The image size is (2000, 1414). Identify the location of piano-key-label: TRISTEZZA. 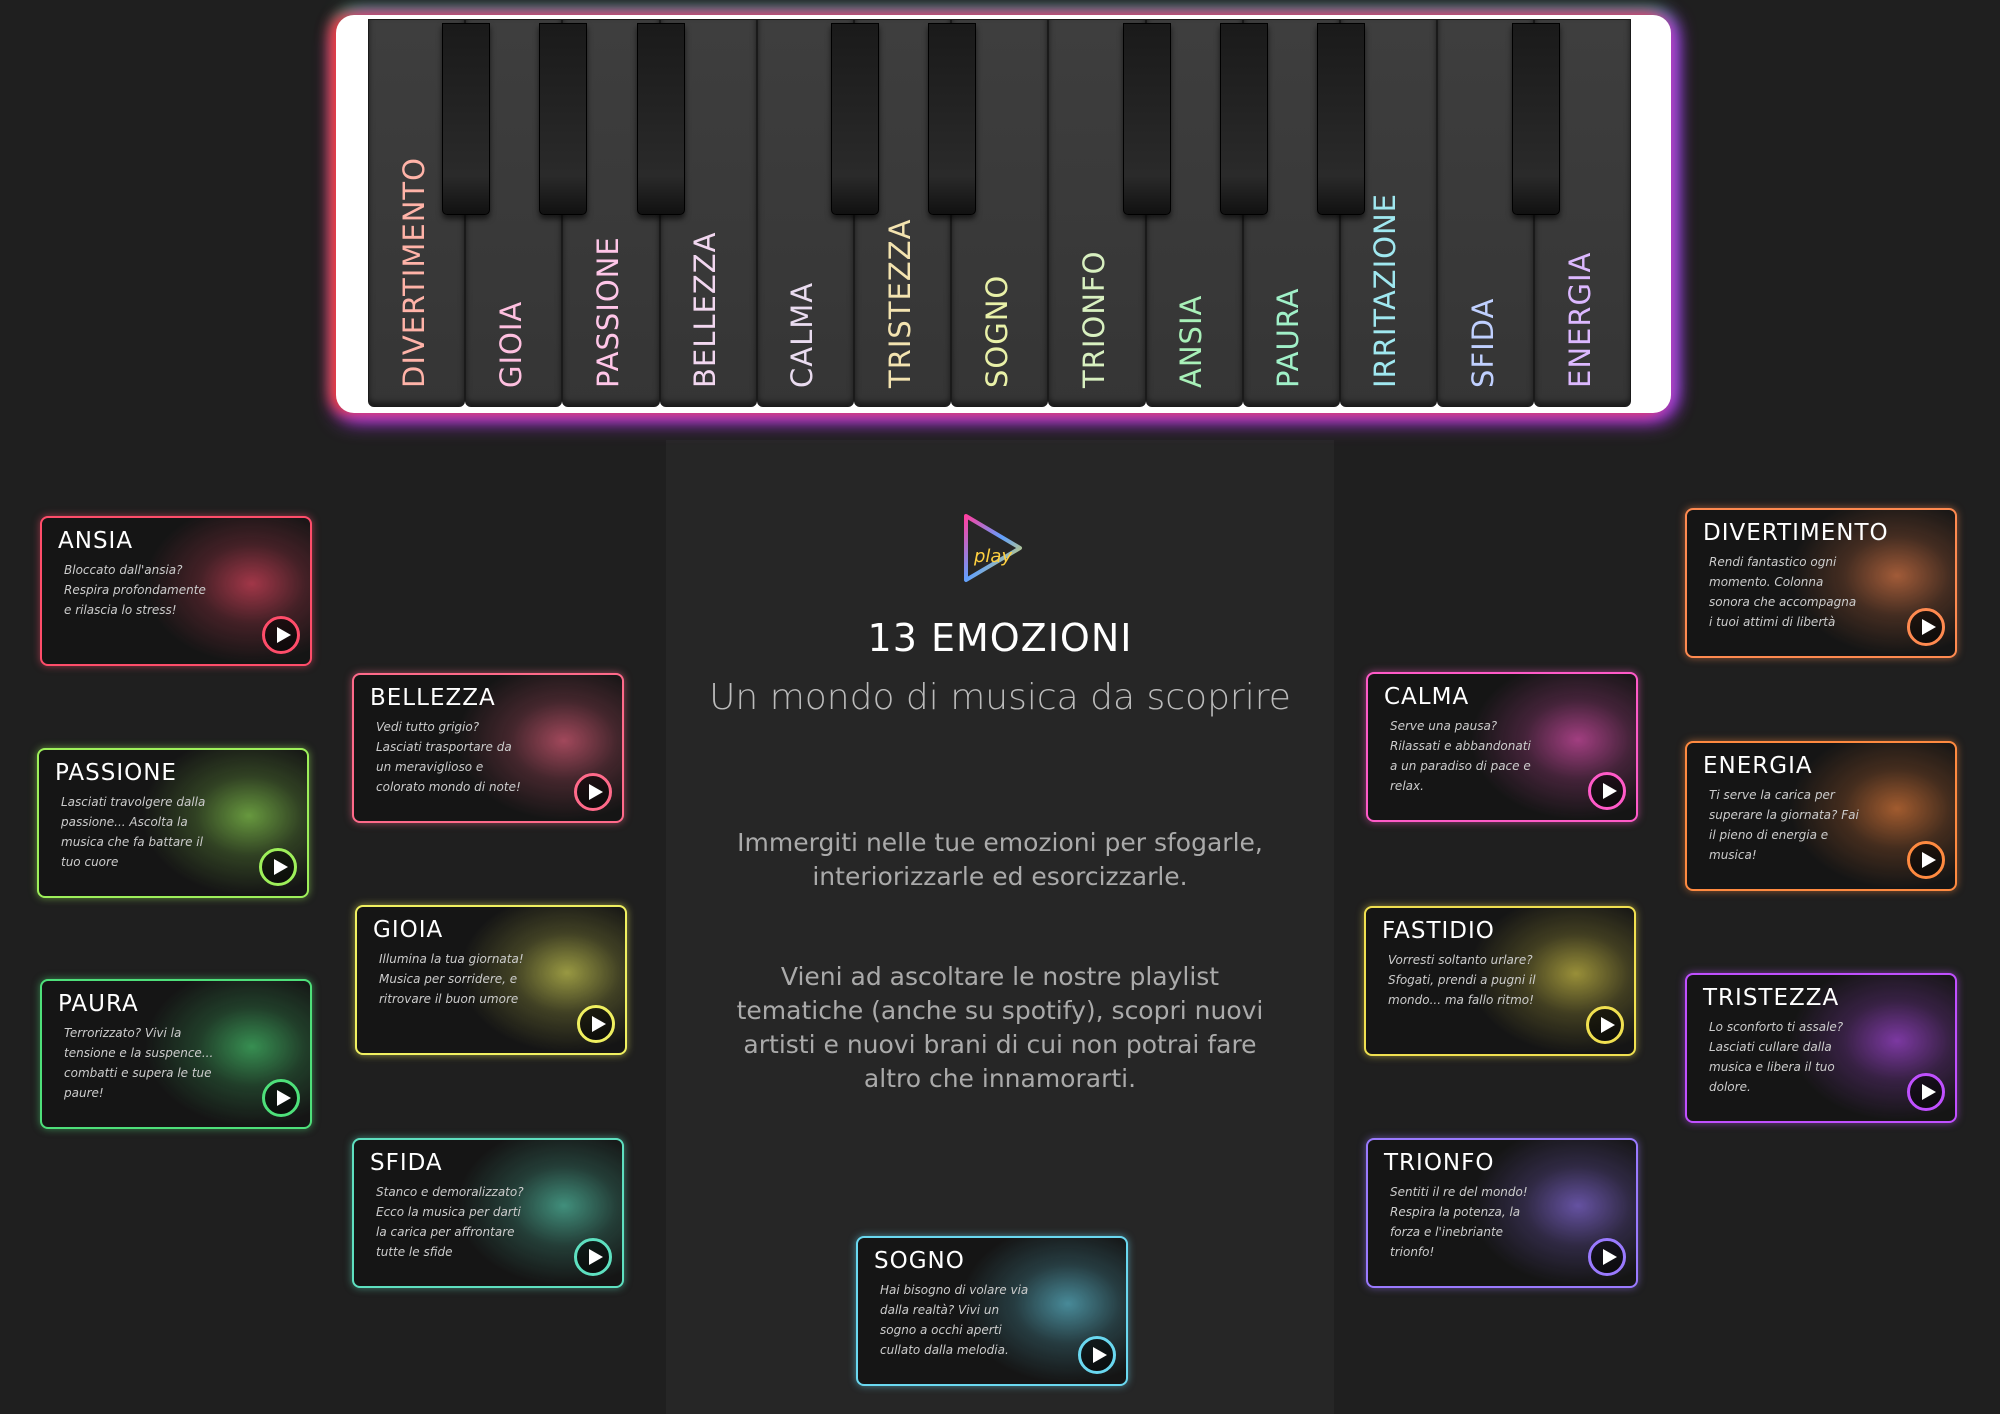
(899, 303).